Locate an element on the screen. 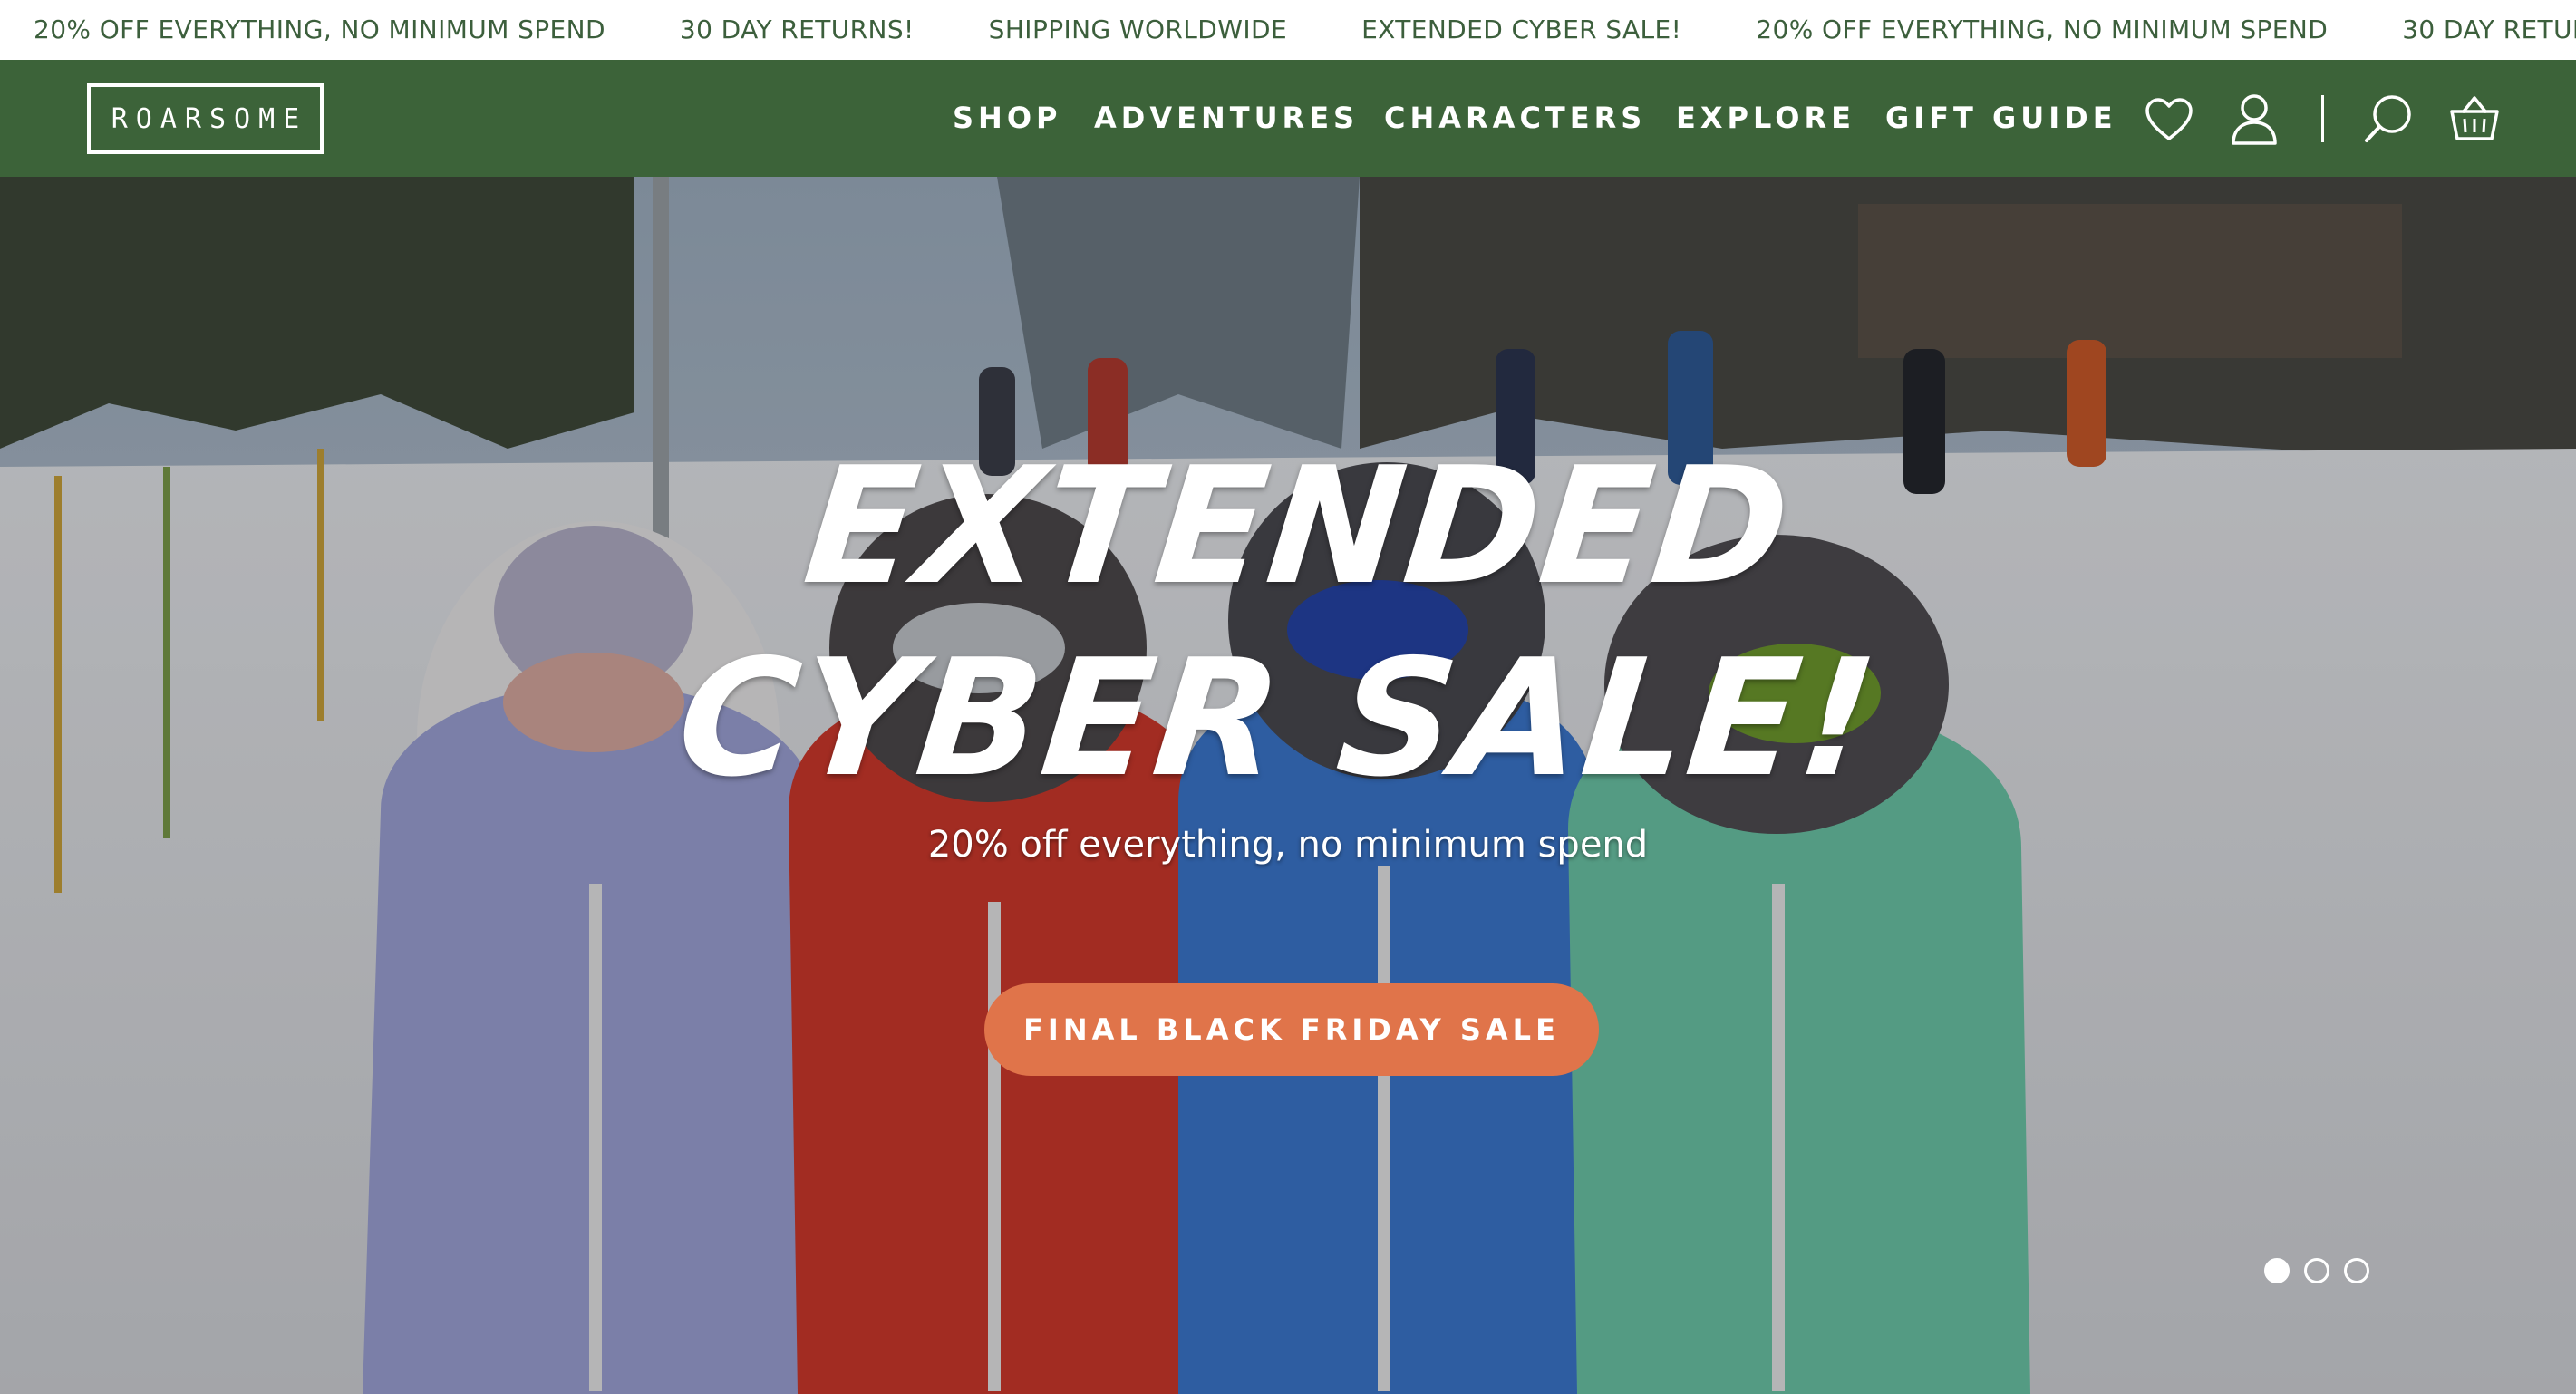  nav-gift-guide: GIFT GUIDE is located at coordinates (2001, 119).